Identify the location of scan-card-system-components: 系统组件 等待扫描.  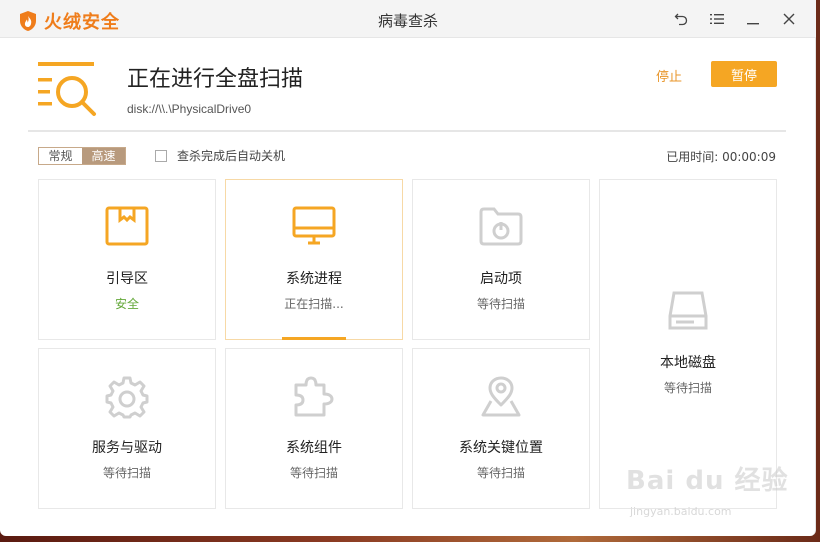
(314, 428).